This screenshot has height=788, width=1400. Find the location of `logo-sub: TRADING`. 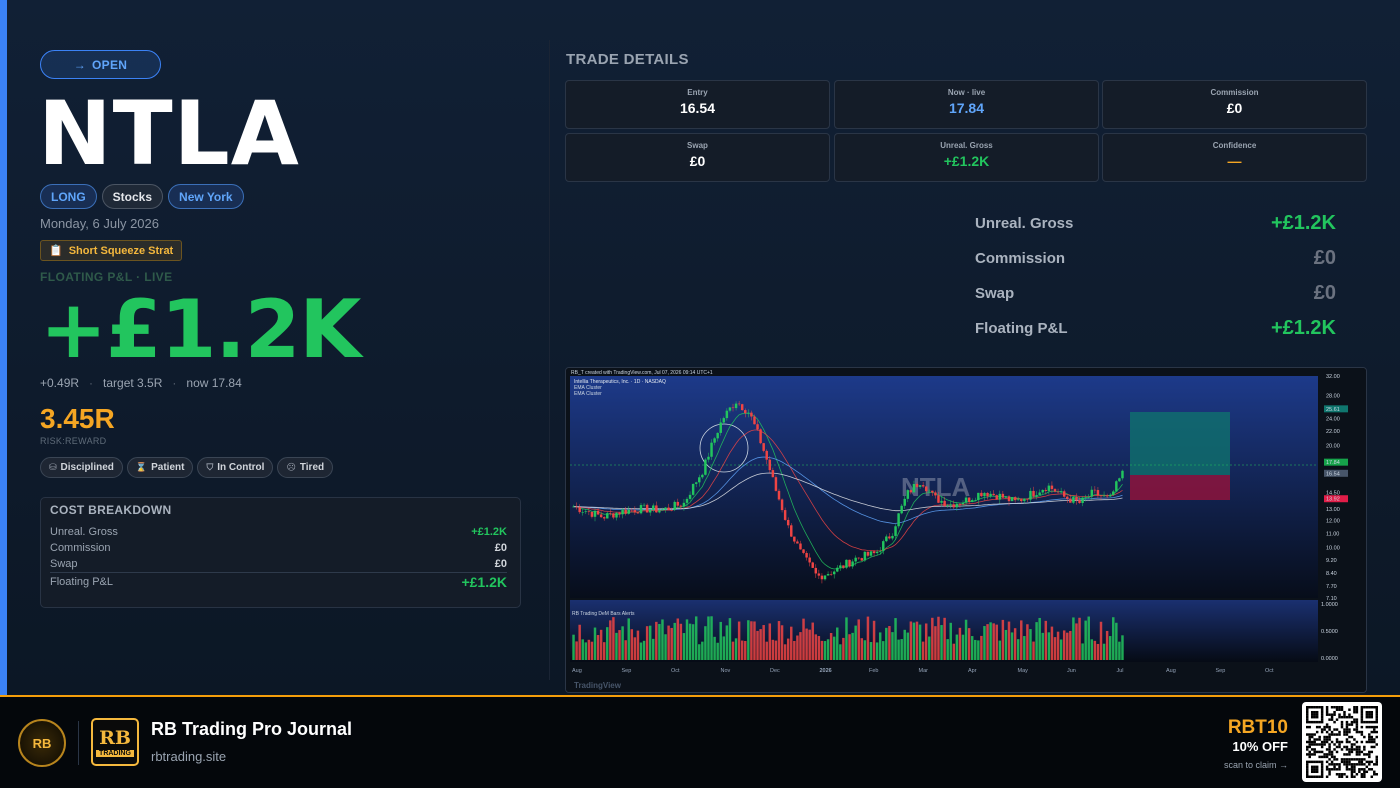

logo-sub: TRADING is located at coordinates (115, 753).